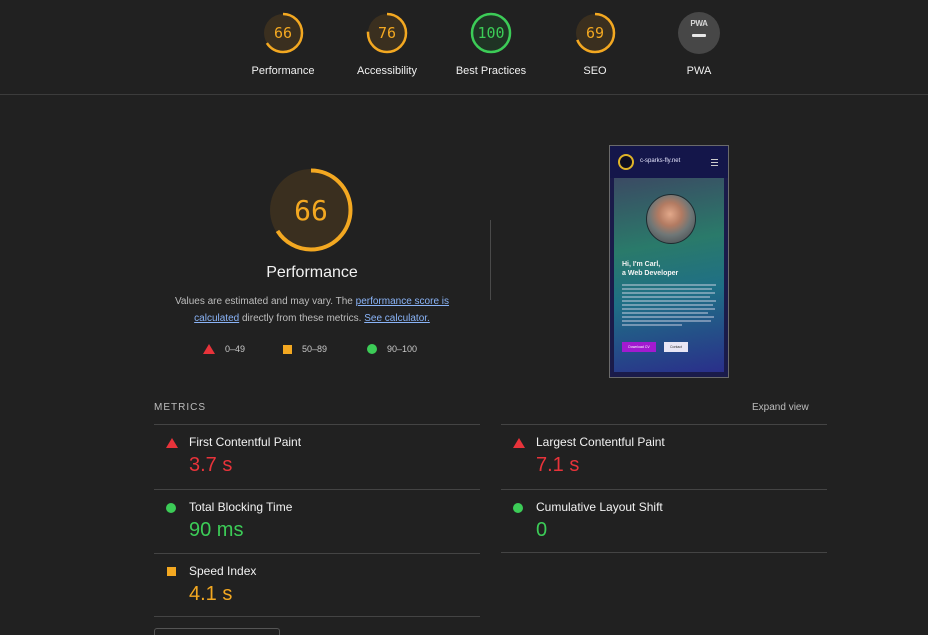 The height and width of the screenshot is (635, 928). Describe the element at coordinates (490, 260) in the screenshot. I see `vertical-divider` at that location.